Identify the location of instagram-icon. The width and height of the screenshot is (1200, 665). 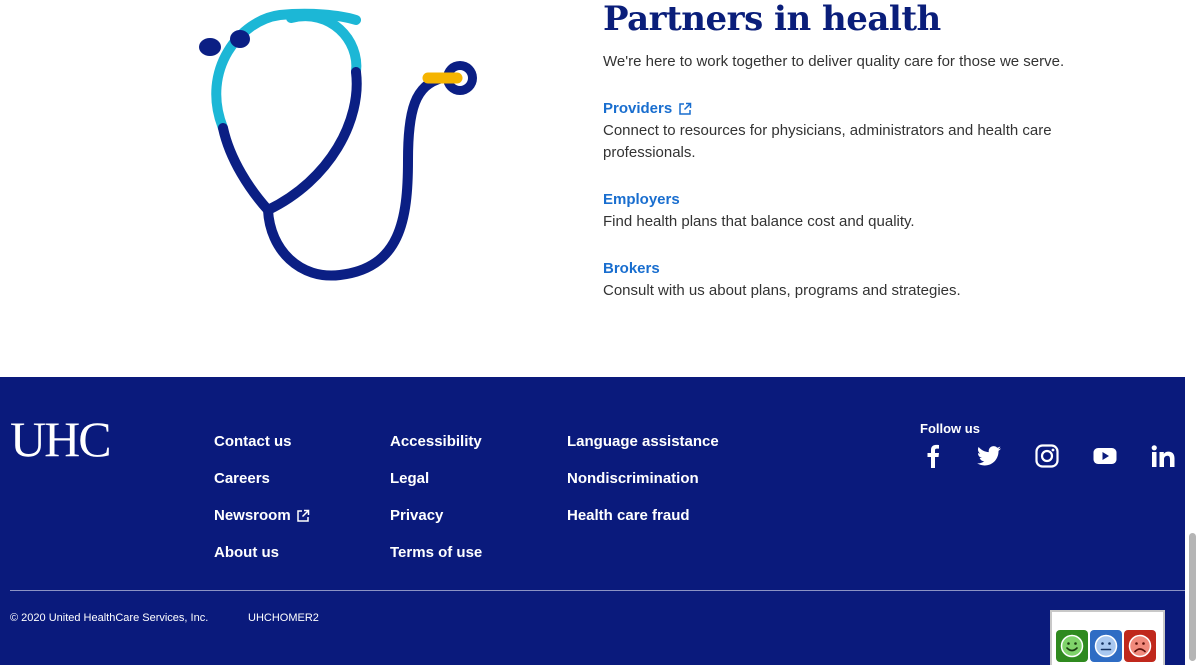
(1047, 456).